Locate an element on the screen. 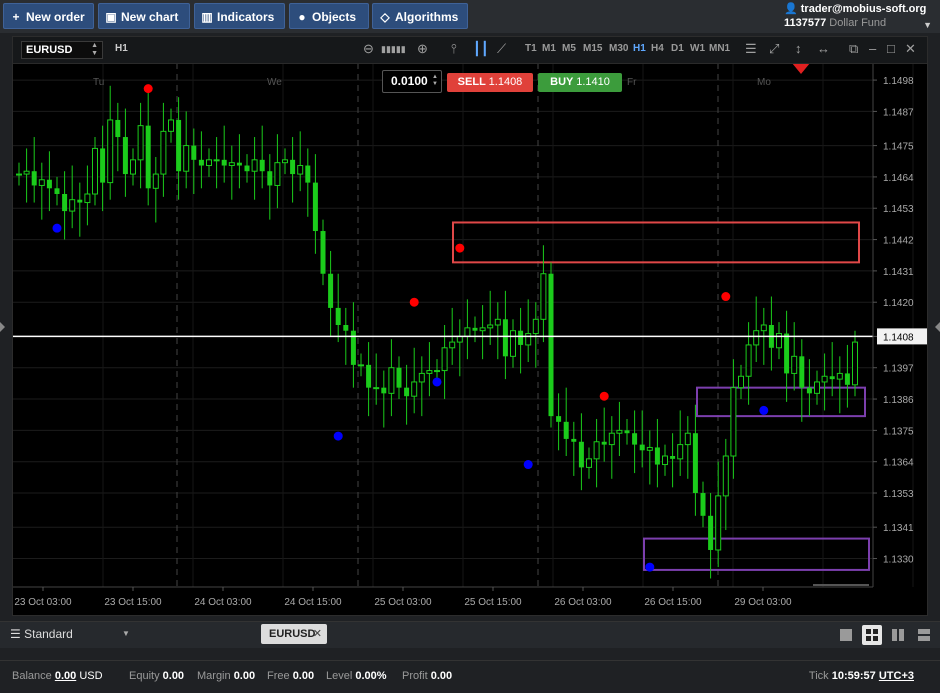 This screenshot has width=940, height=693. objects-button: ● Objects is located at coordinates (329, 16).